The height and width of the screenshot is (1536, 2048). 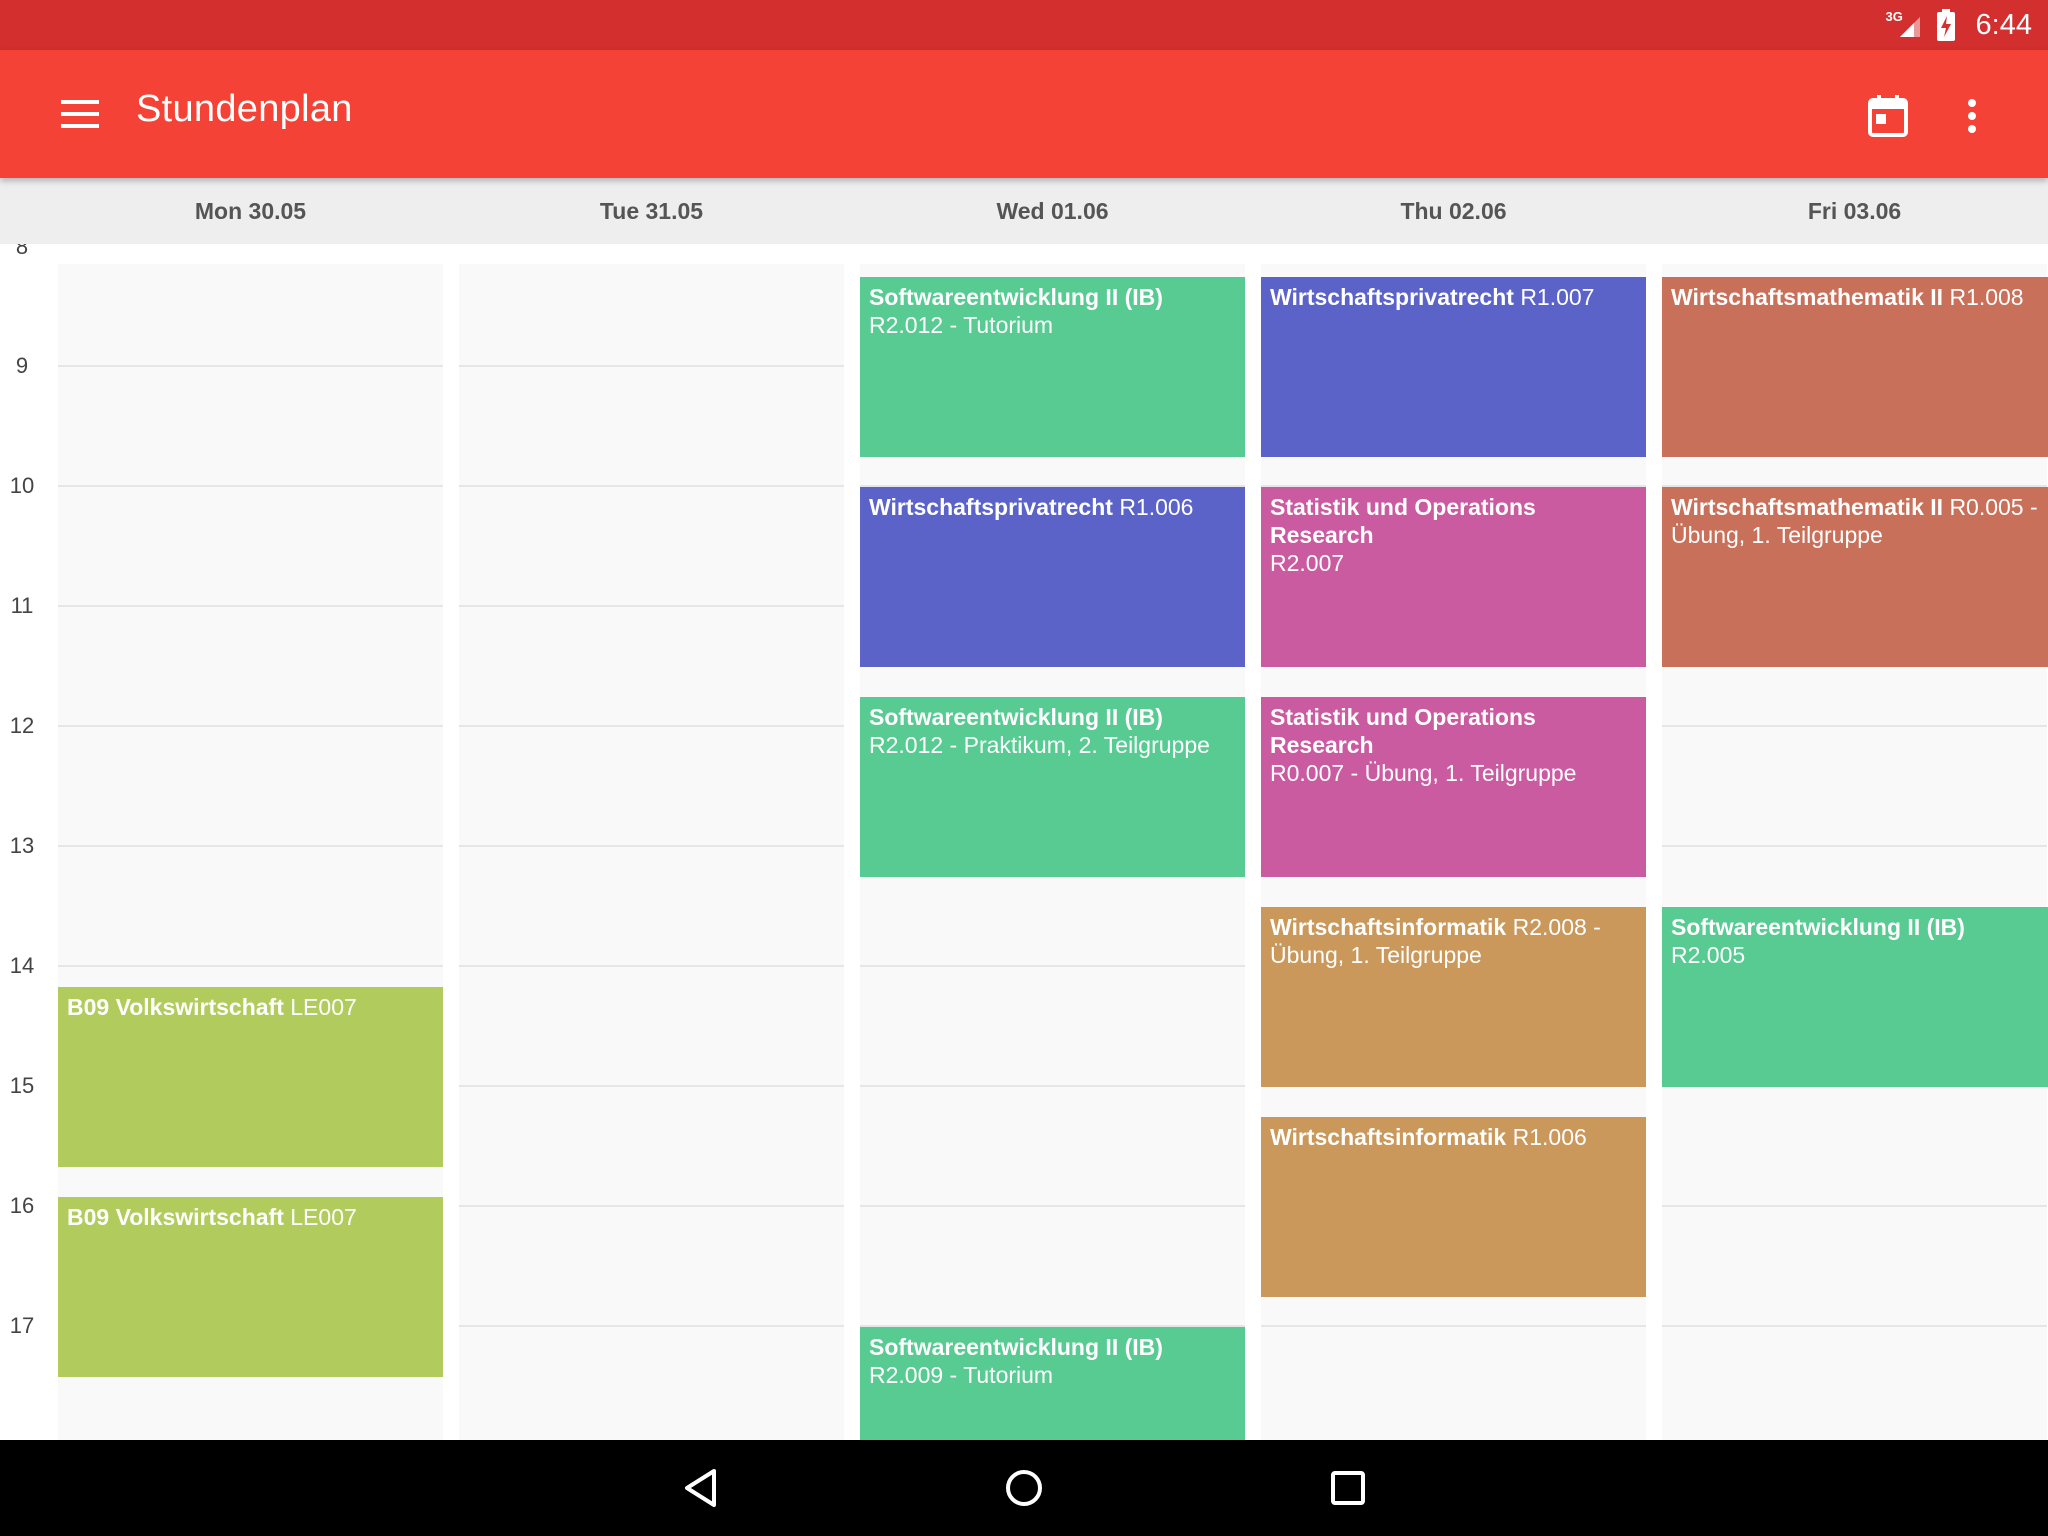 I want to click on home-button, so click(x=1024, y=1488).